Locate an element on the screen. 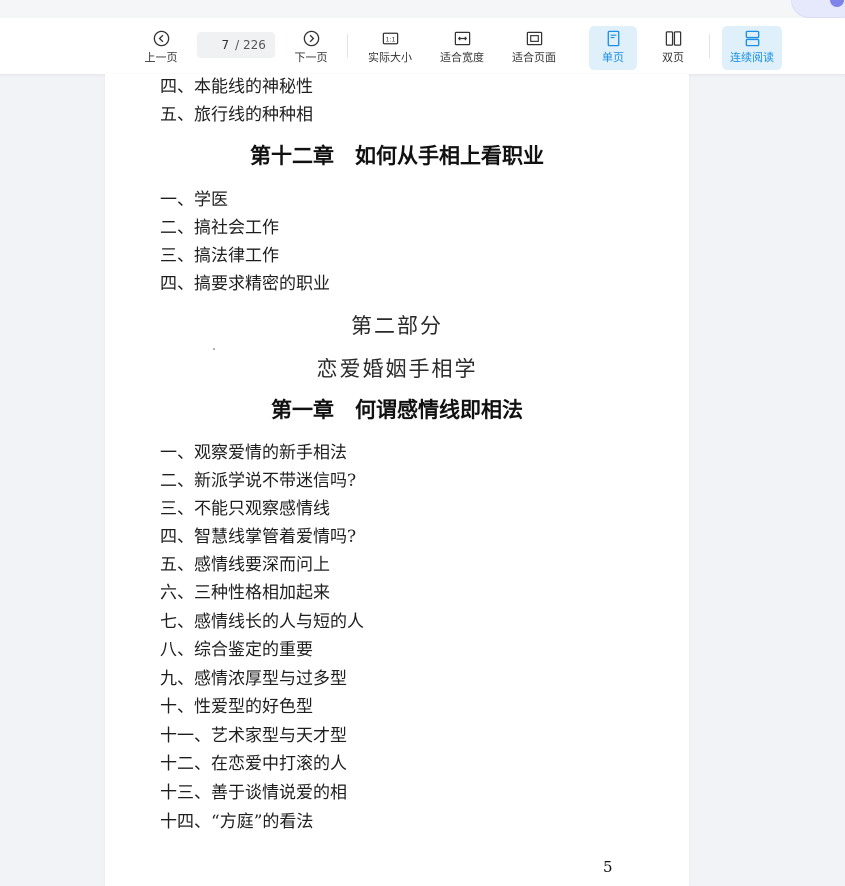 This screenshot has width=845, height=886. chevron-left-circle-icon is located at coordinates (161, 38).